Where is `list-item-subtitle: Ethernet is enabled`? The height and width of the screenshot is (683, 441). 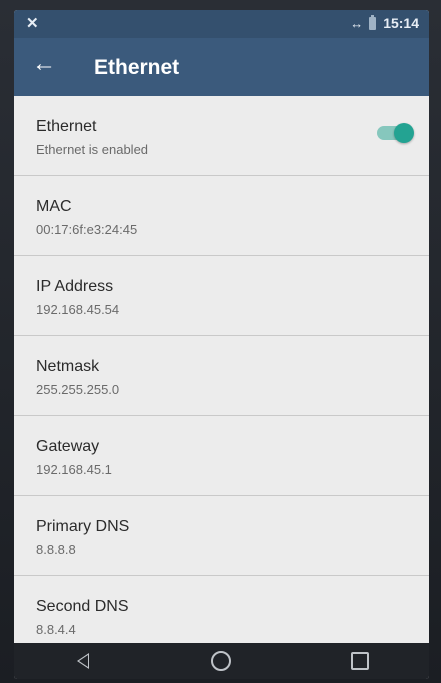
list-item-subtitle: Ethernet is enabled is located at coordinates (92, 149).